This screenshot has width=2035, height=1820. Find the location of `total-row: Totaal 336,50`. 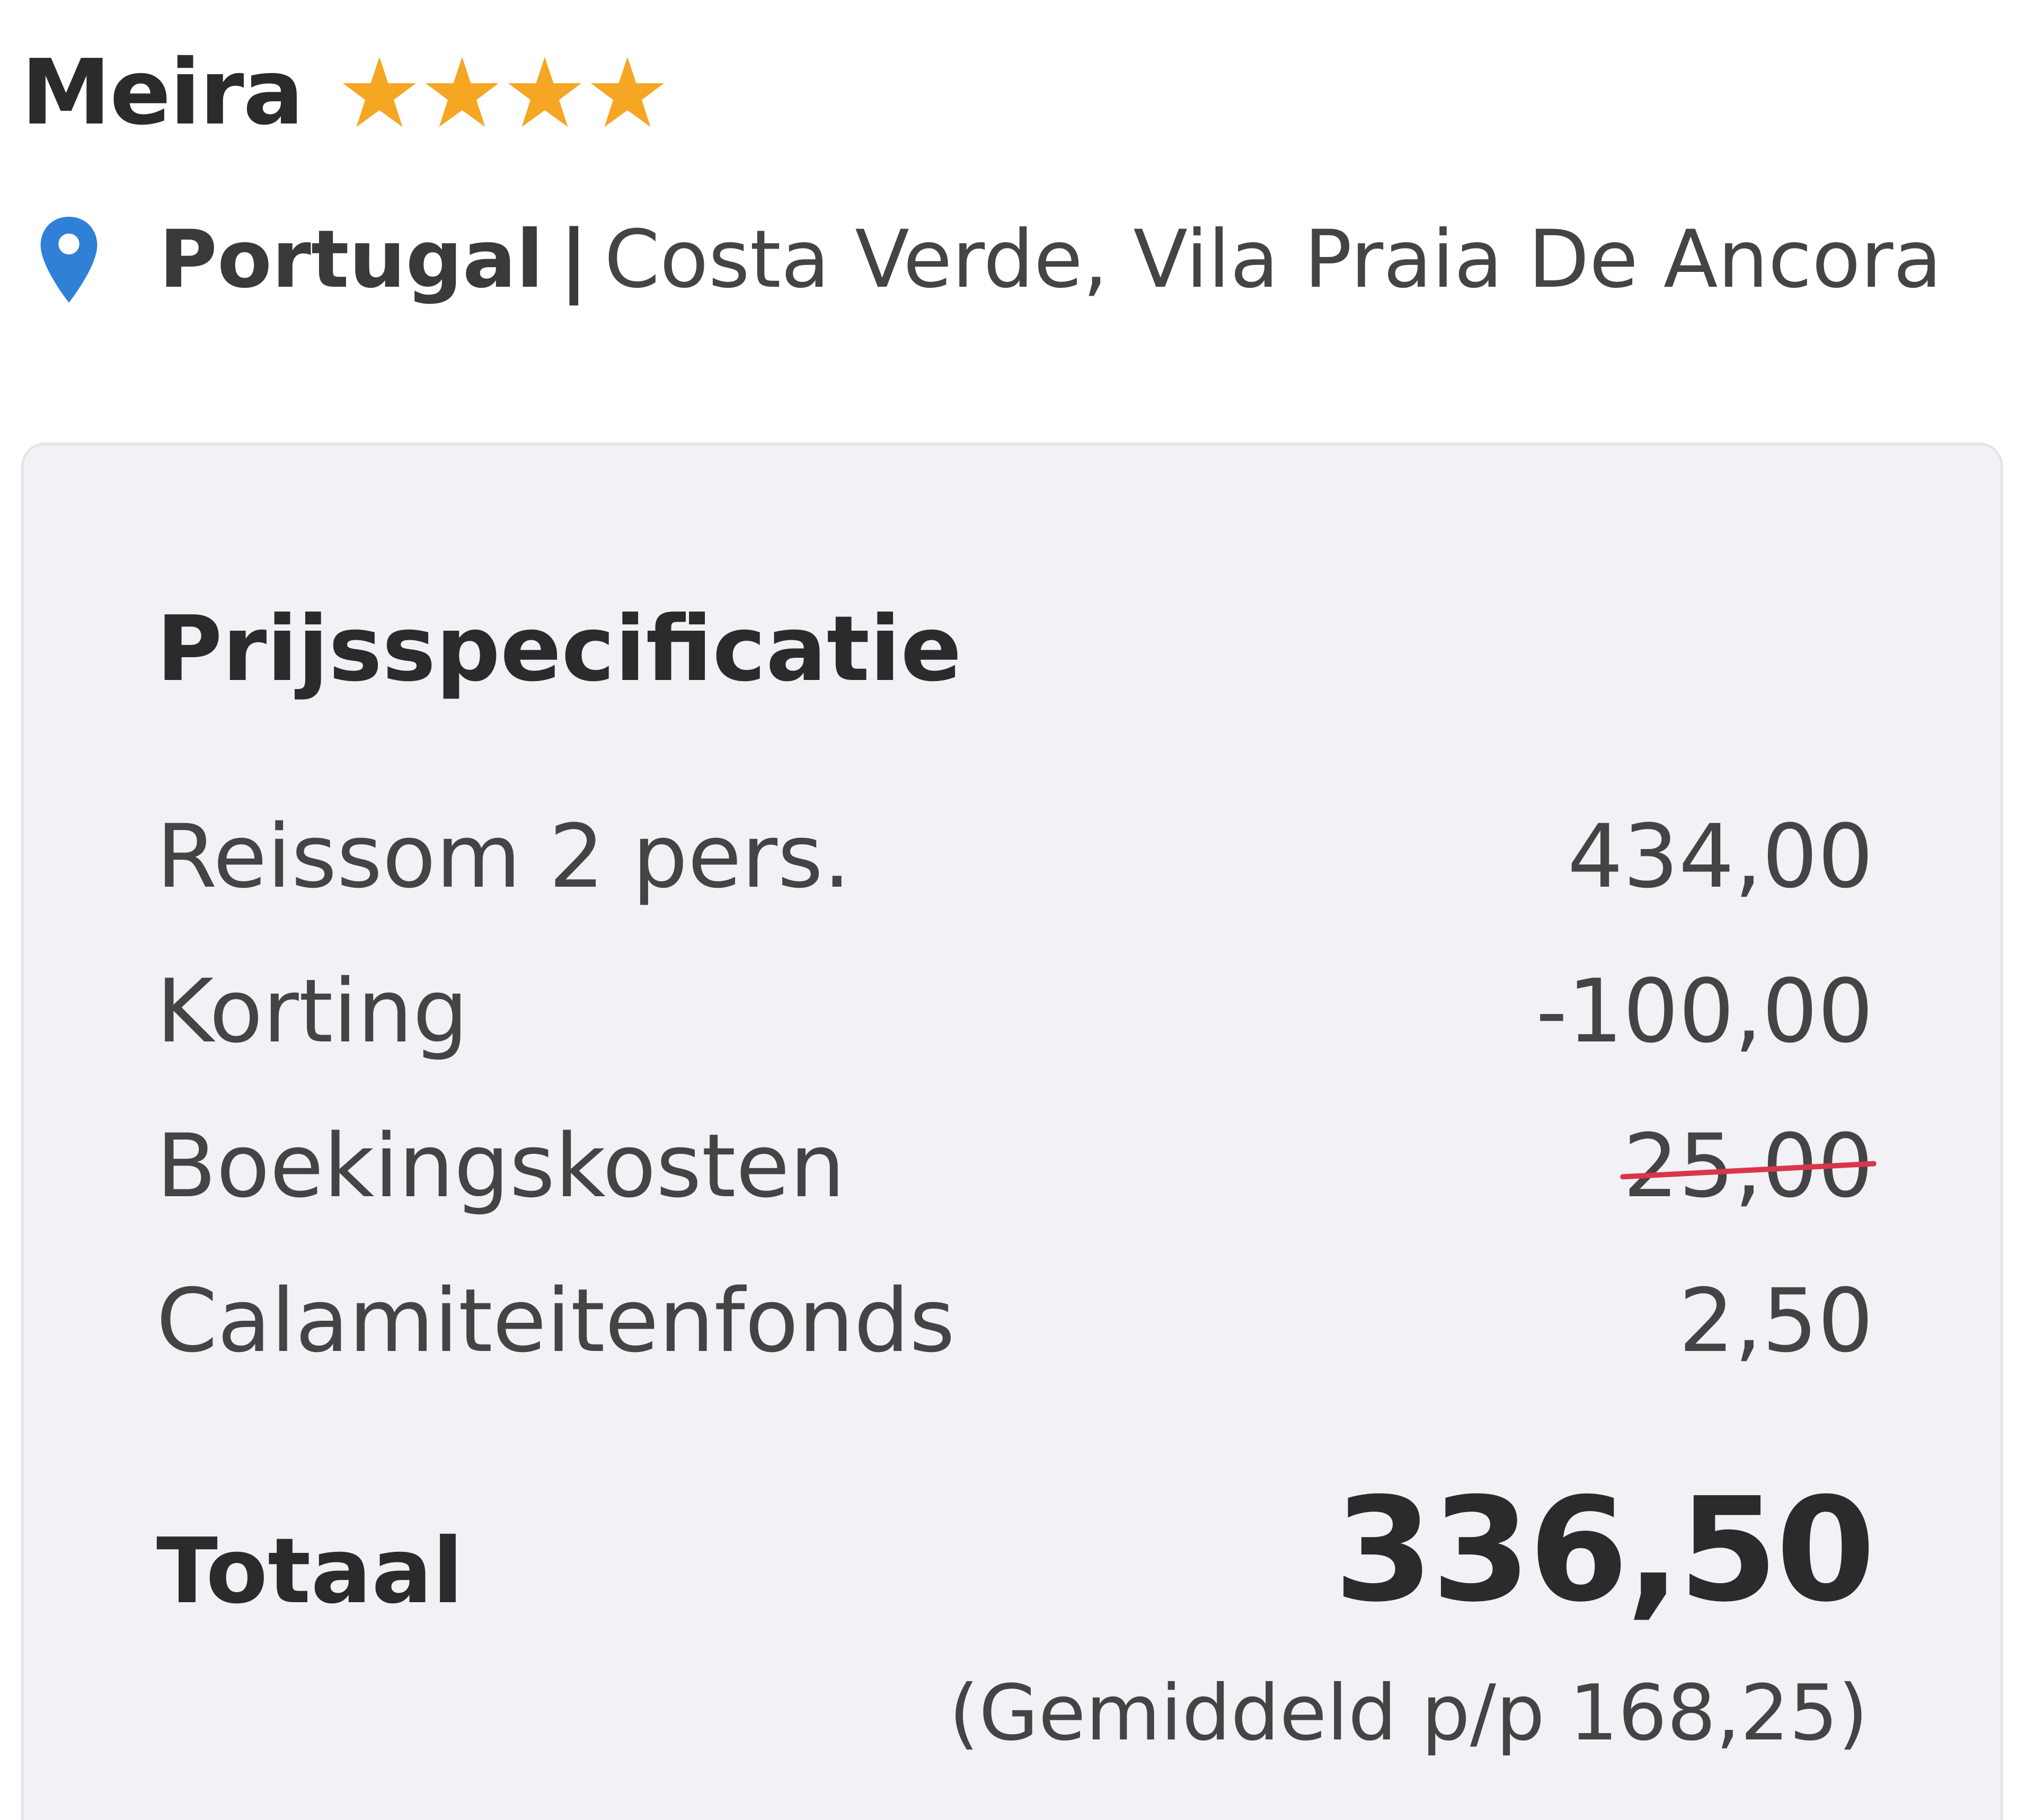

total-row: Totaal 336,50 is located at coordinates (1015, 1550).